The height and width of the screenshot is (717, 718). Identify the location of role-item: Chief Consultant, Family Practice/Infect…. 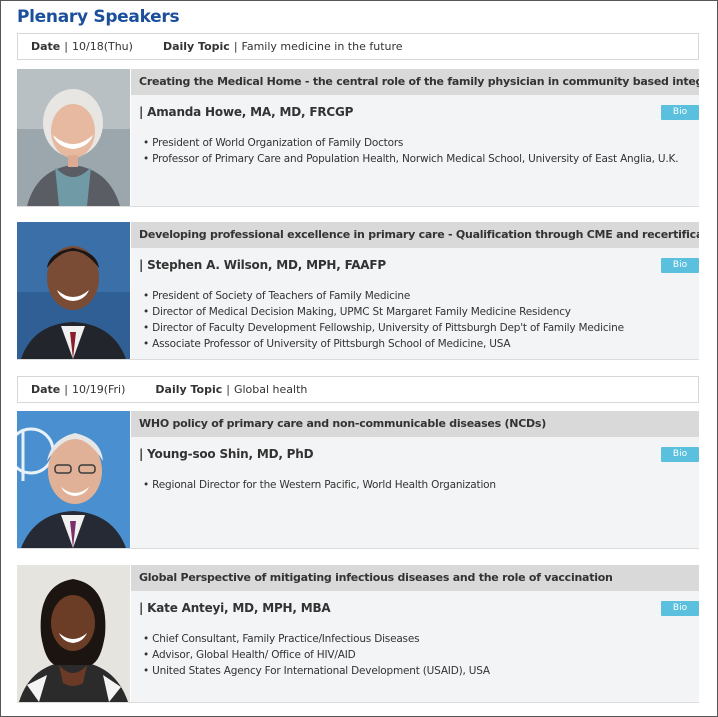
(316, 639).